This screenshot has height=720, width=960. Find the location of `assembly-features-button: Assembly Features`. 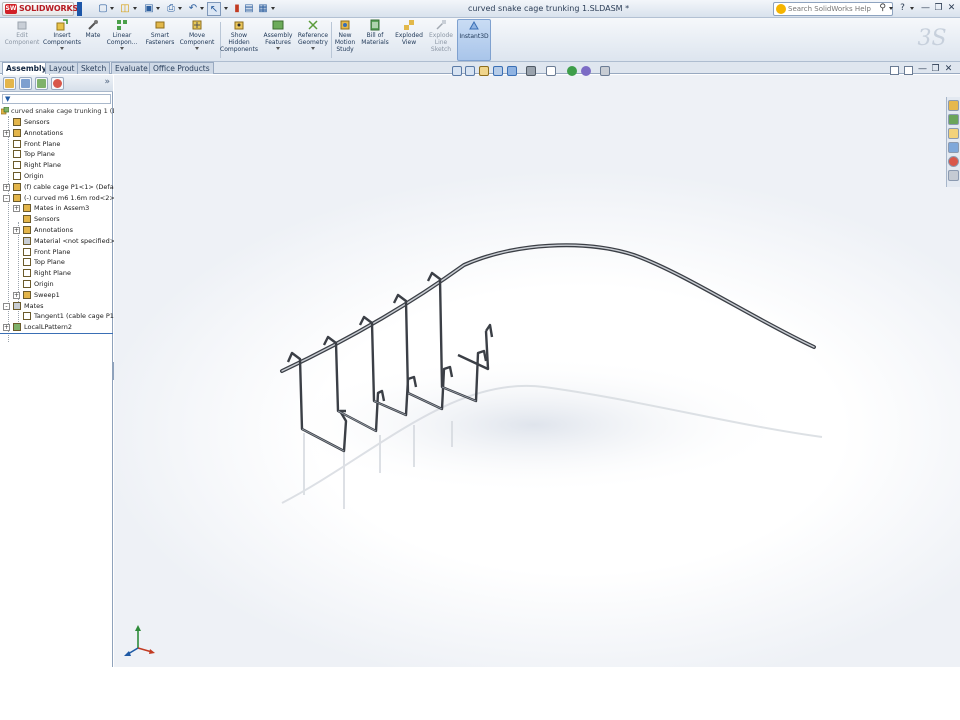

assembly-features-button: Assembly Features is located at coordinates (278, 40).